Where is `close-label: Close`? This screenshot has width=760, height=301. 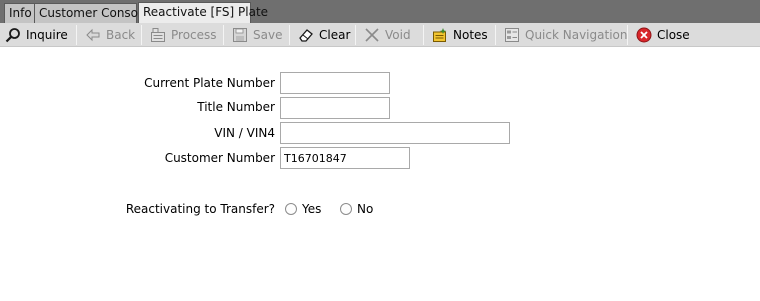 close-label: Close is located at coordinates (673, 35).